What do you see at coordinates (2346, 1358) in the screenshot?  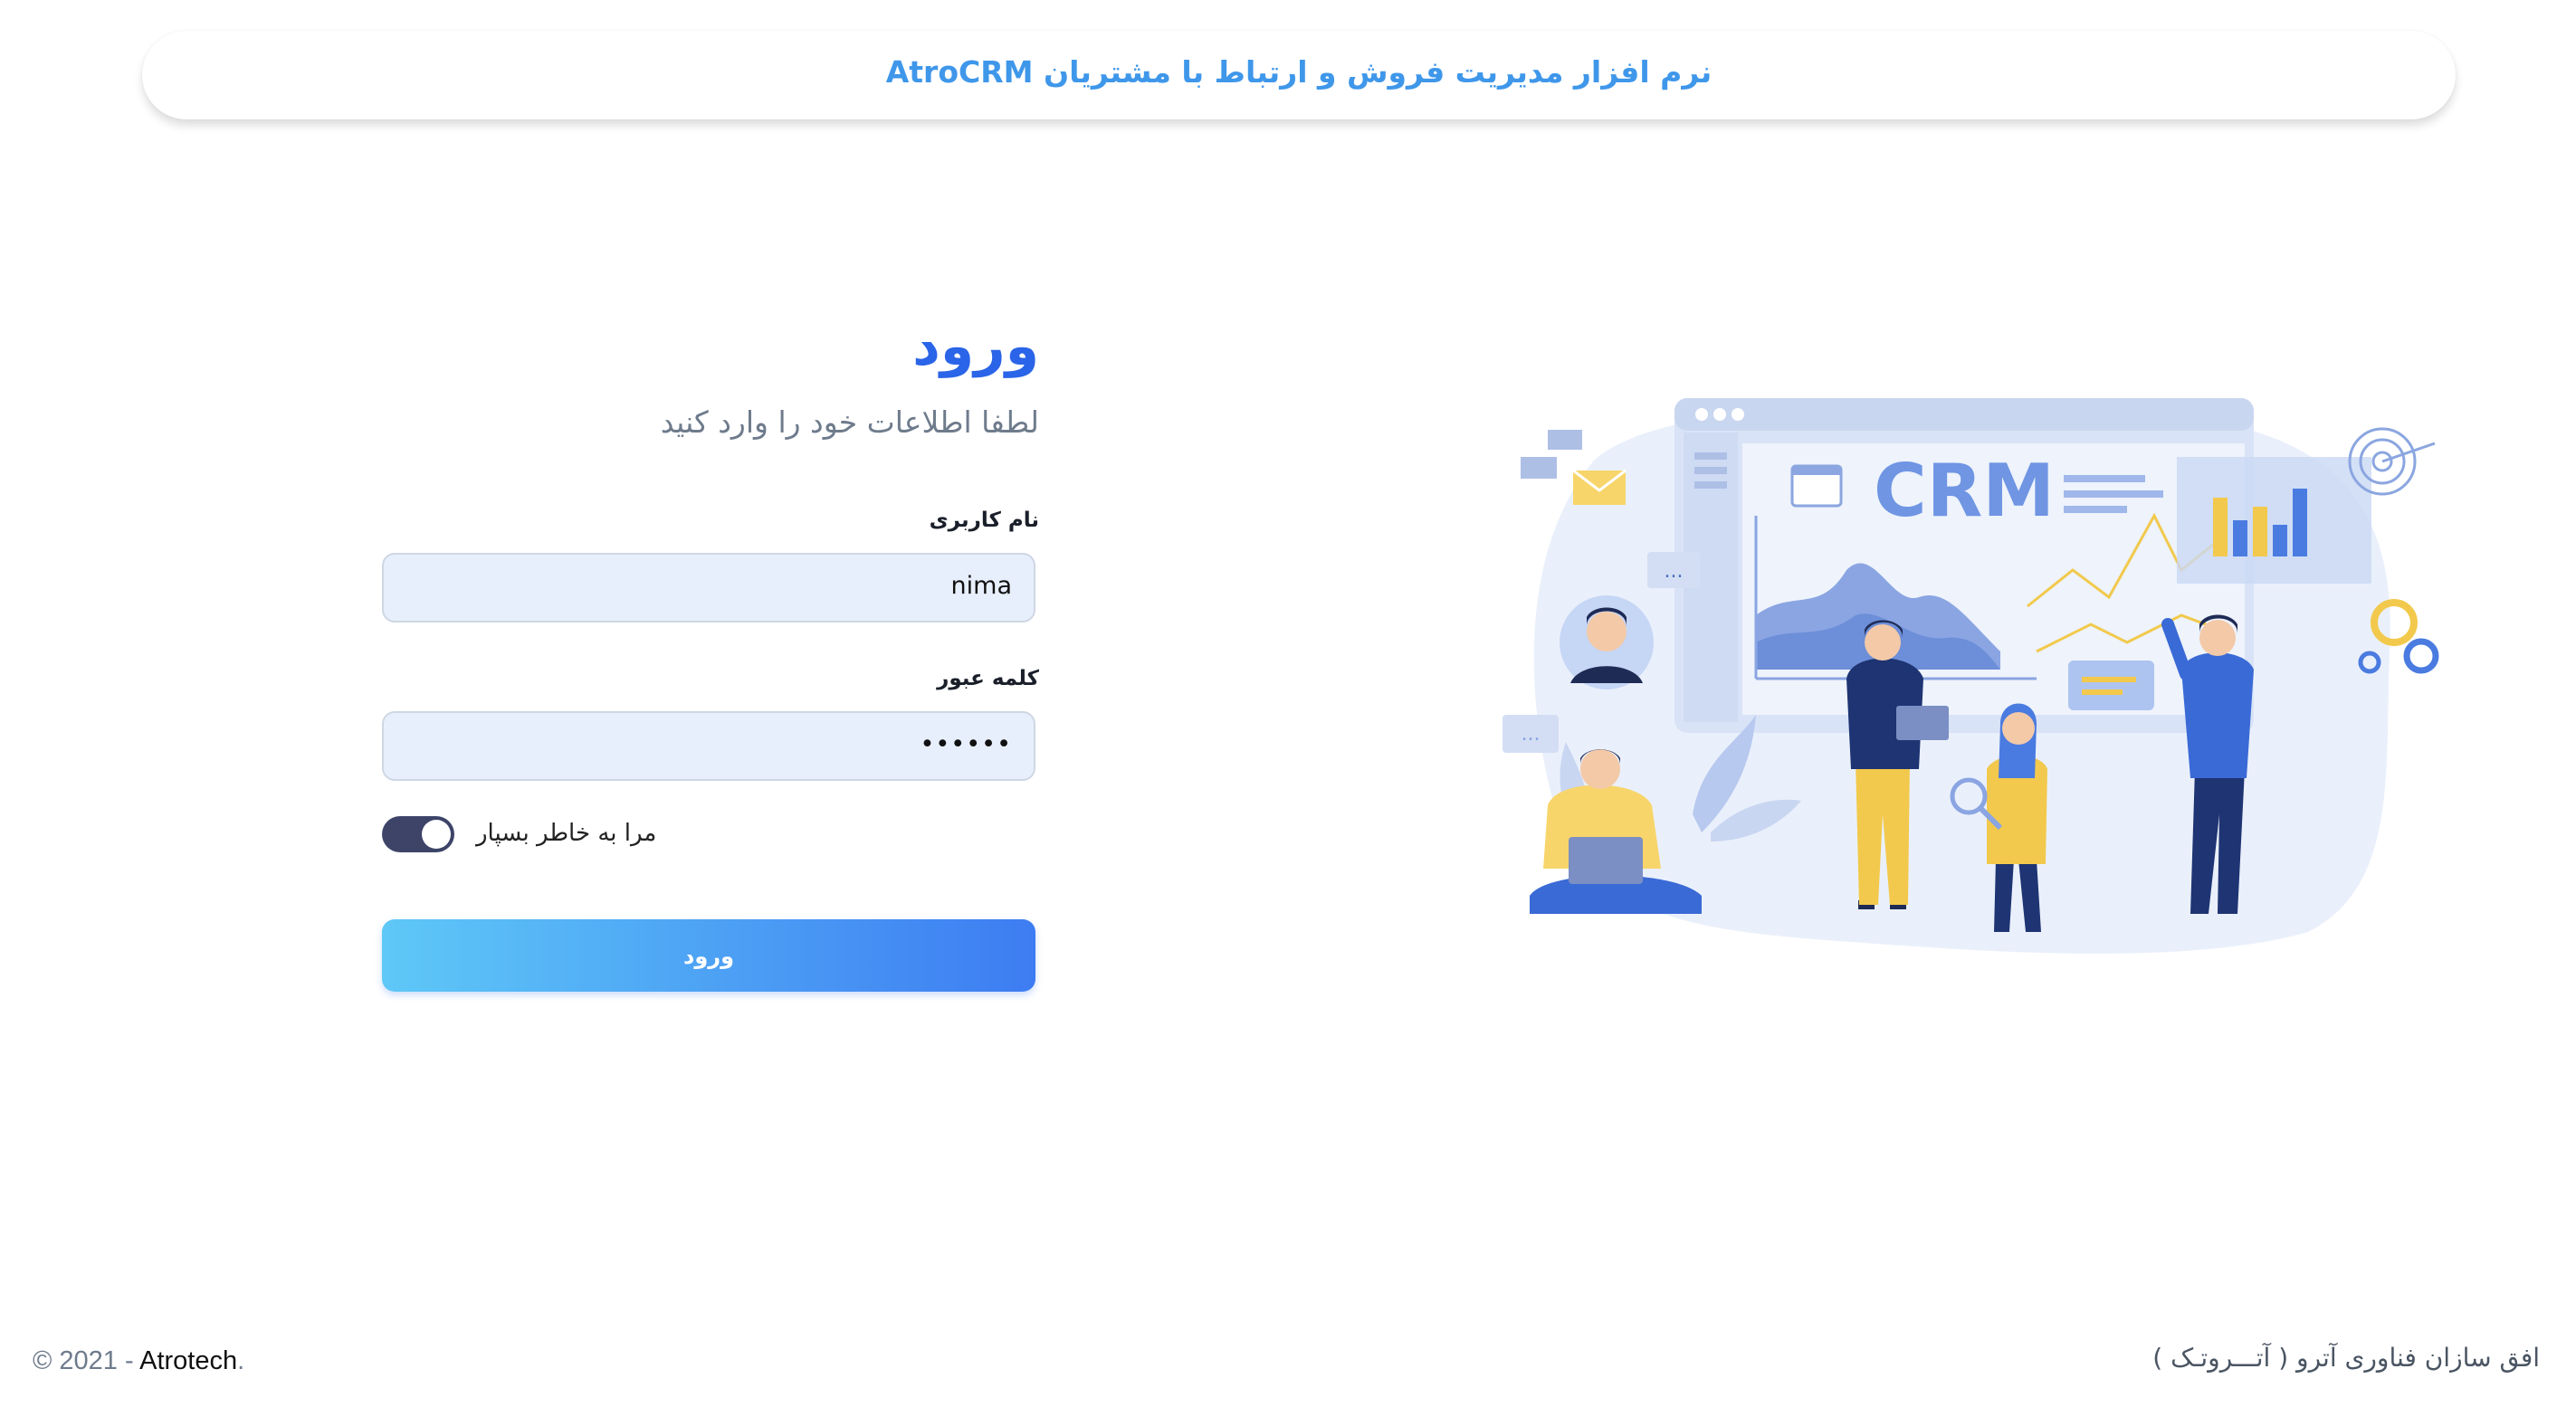 I see `company-name: افق سازان فناوری آترو ( آتـــروتـک )` at bounding box center [2346, 1358].